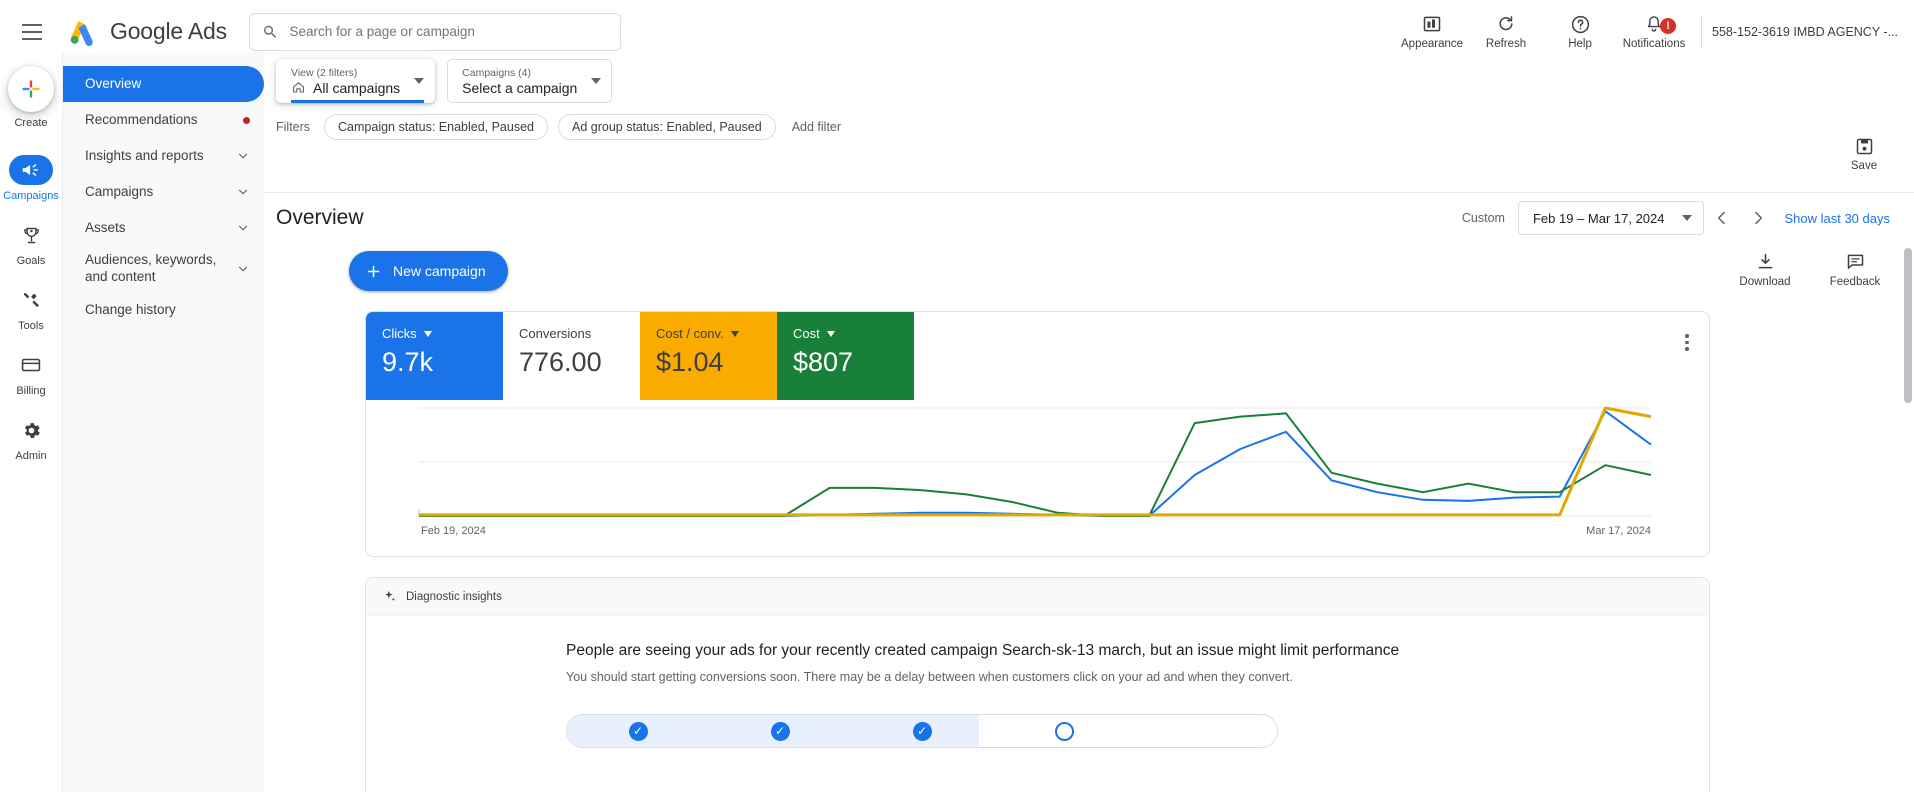 The width and height of the screenshot is (1914, 792). I want to click on new-campaign-button: New campaign, so click(428, 271).